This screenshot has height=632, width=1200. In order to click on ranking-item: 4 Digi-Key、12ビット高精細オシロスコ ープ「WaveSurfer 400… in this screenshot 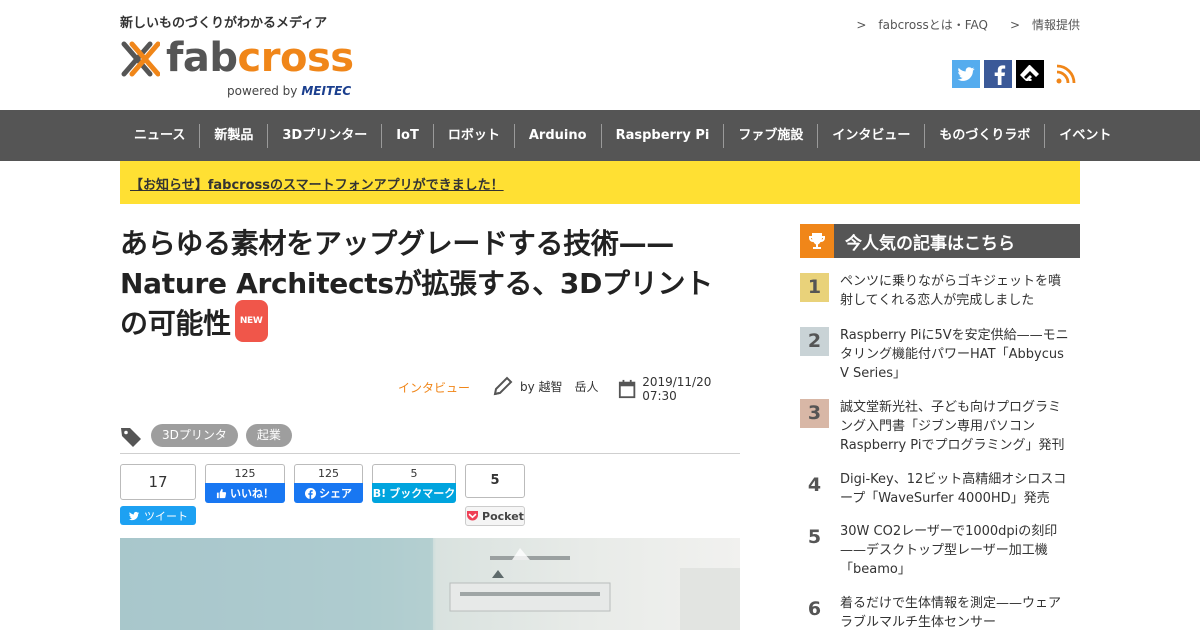, I will do `click(940, 489)`.